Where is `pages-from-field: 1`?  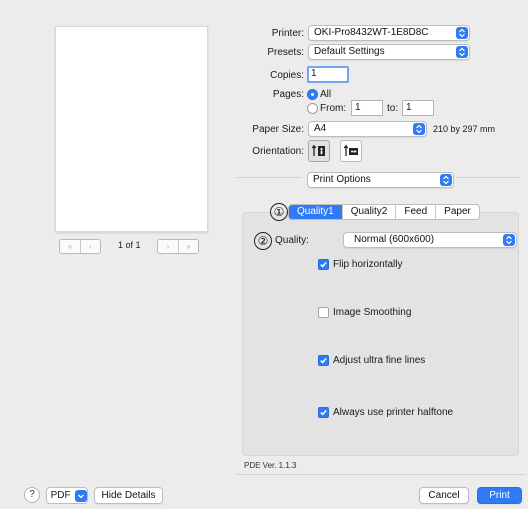
pages-from-field: 1 is located at coordinates (367, 108).